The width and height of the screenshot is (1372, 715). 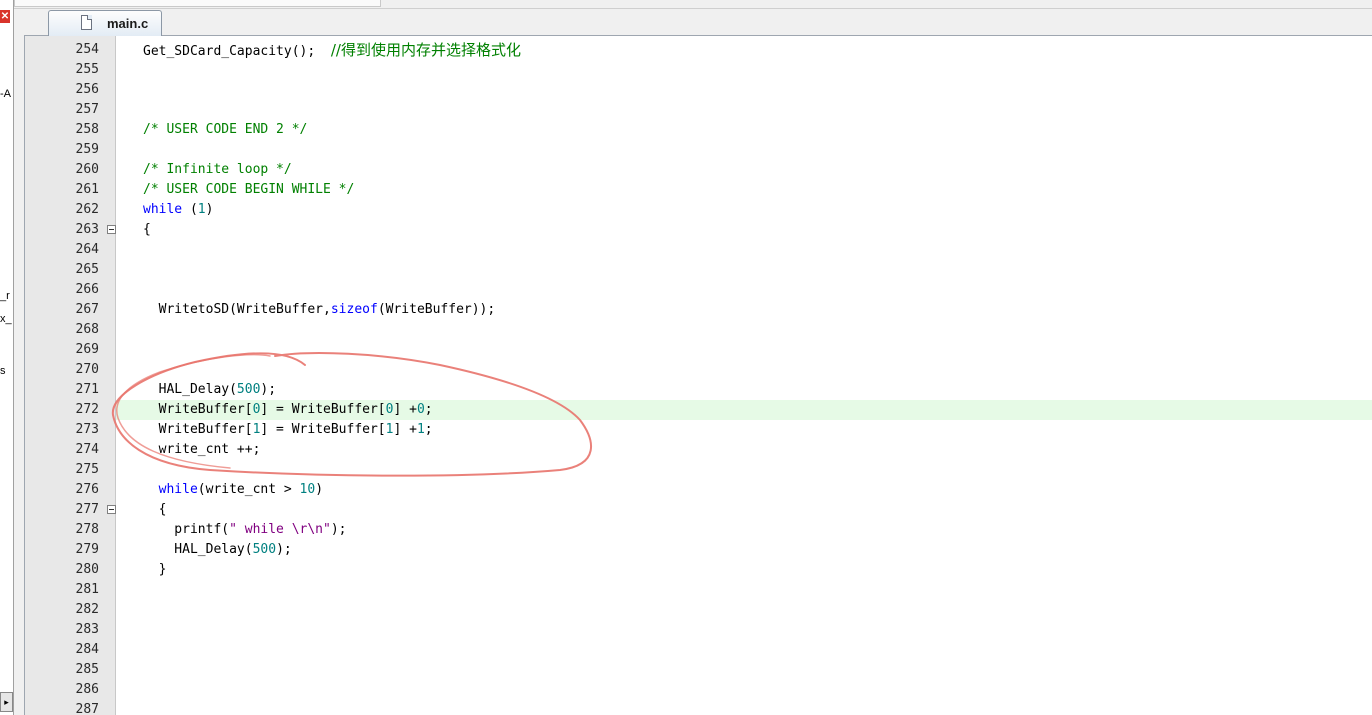 What do you see at coordinates (86, 22) in the screenshot?
I see `file-icon` at bounding box center [86, 22].